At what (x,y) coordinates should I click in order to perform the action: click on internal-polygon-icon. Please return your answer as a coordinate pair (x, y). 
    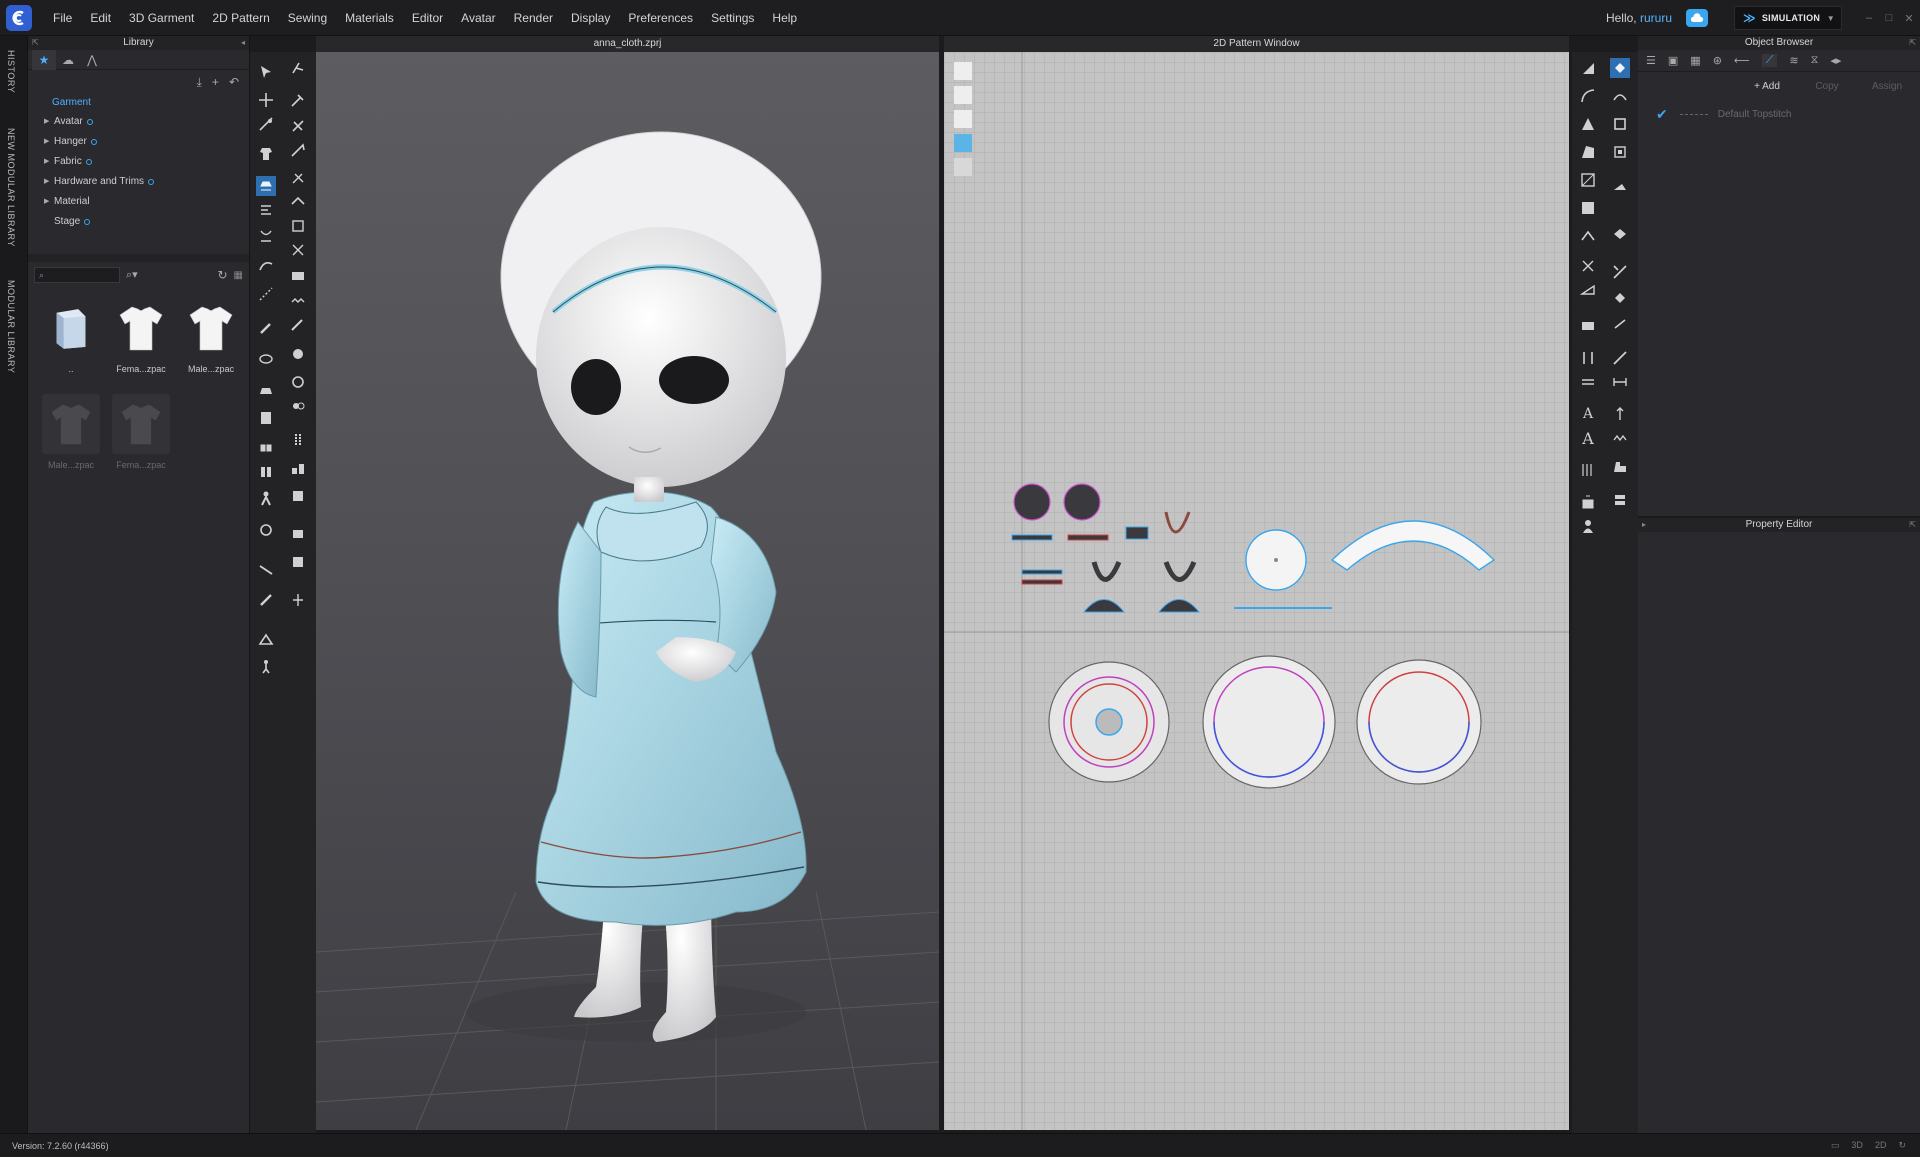
    Looking at the image, I should click on (1588, 152).